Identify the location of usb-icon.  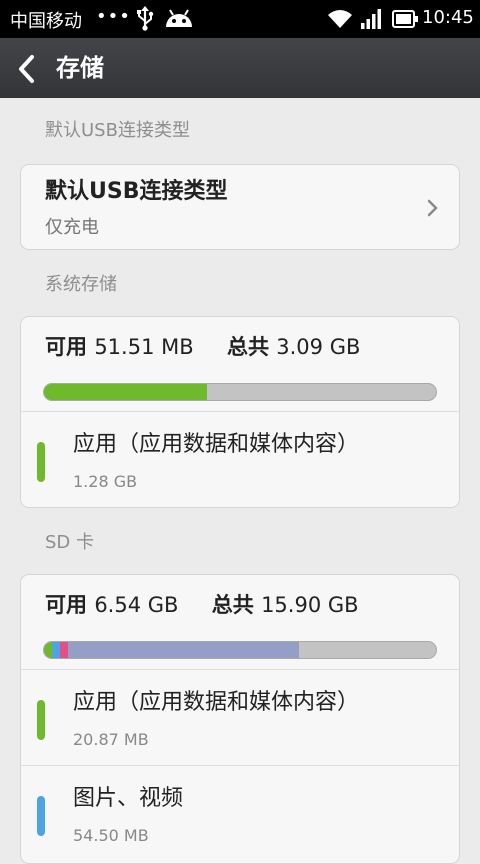
(145, 18).